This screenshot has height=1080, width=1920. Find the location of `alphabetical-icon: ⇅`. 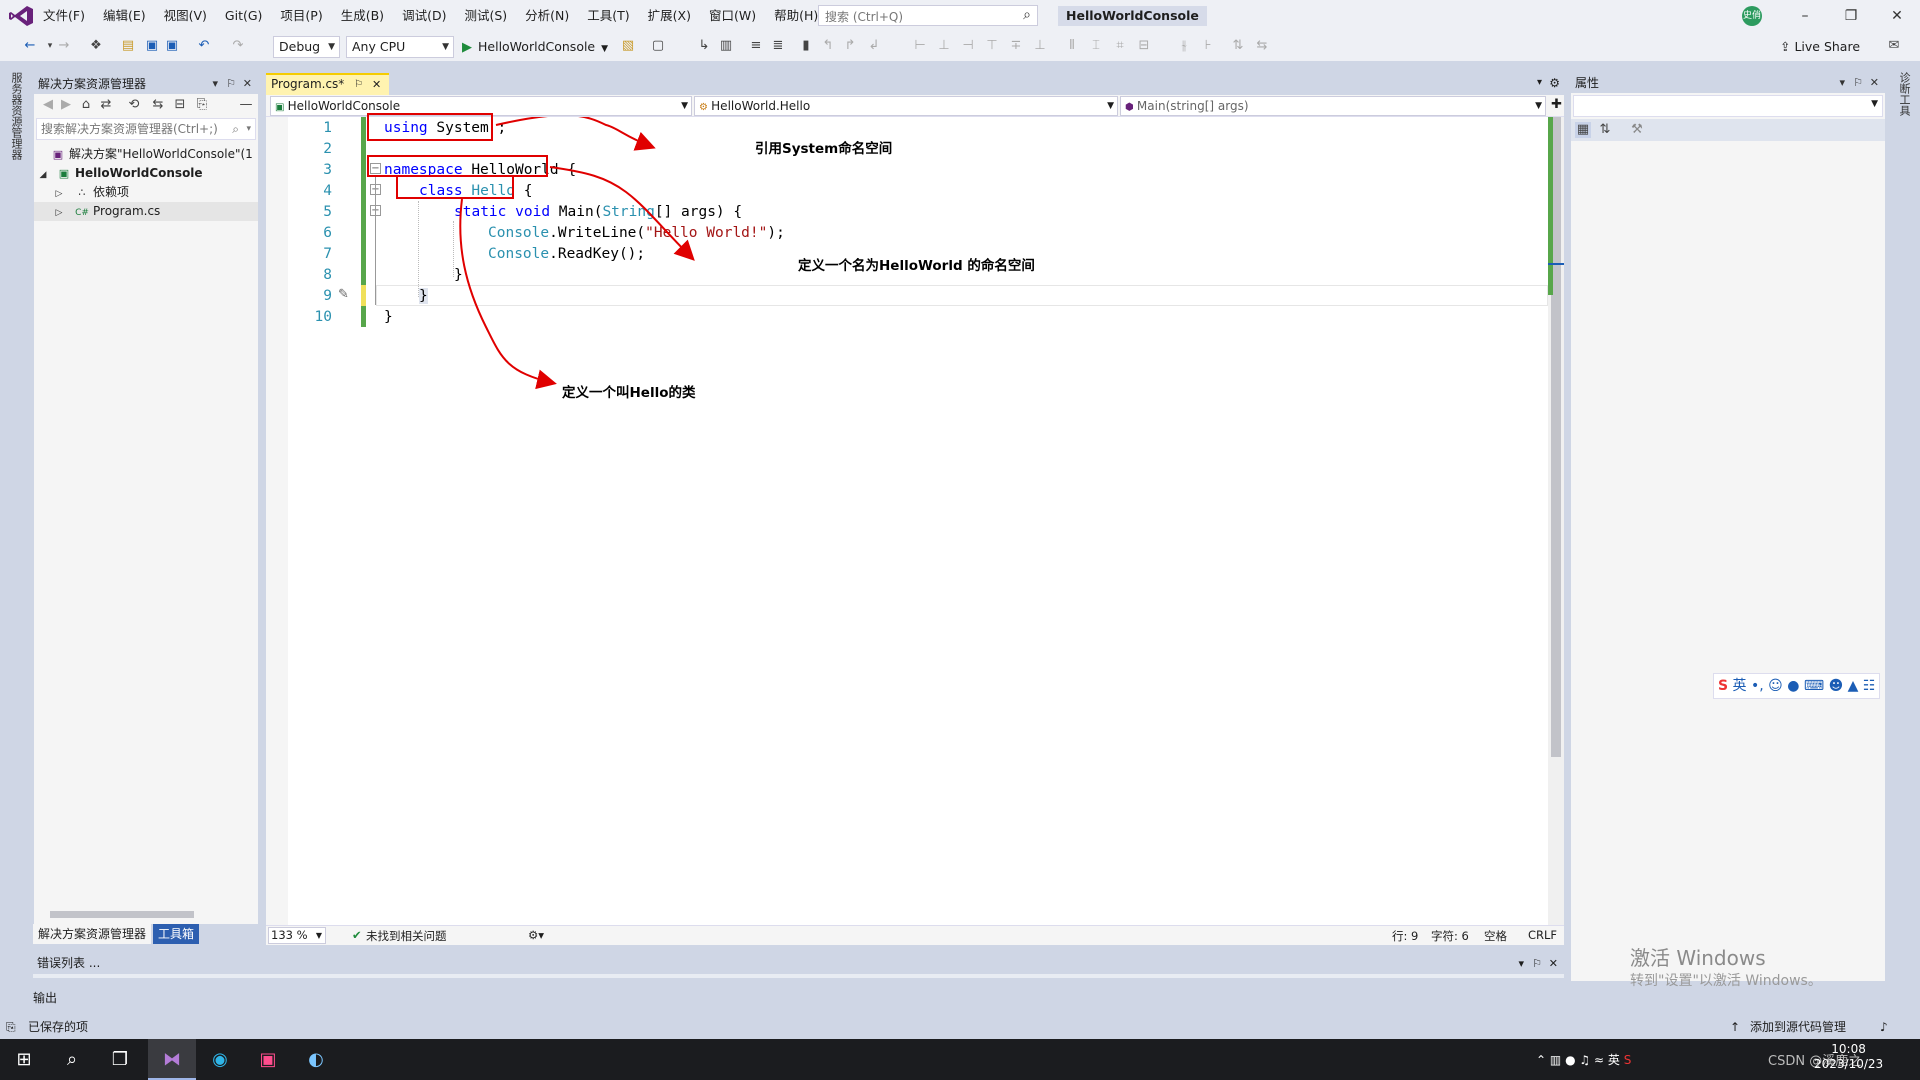

alphabetical-icon: ⇅ is located at coordinates (1605, 130).